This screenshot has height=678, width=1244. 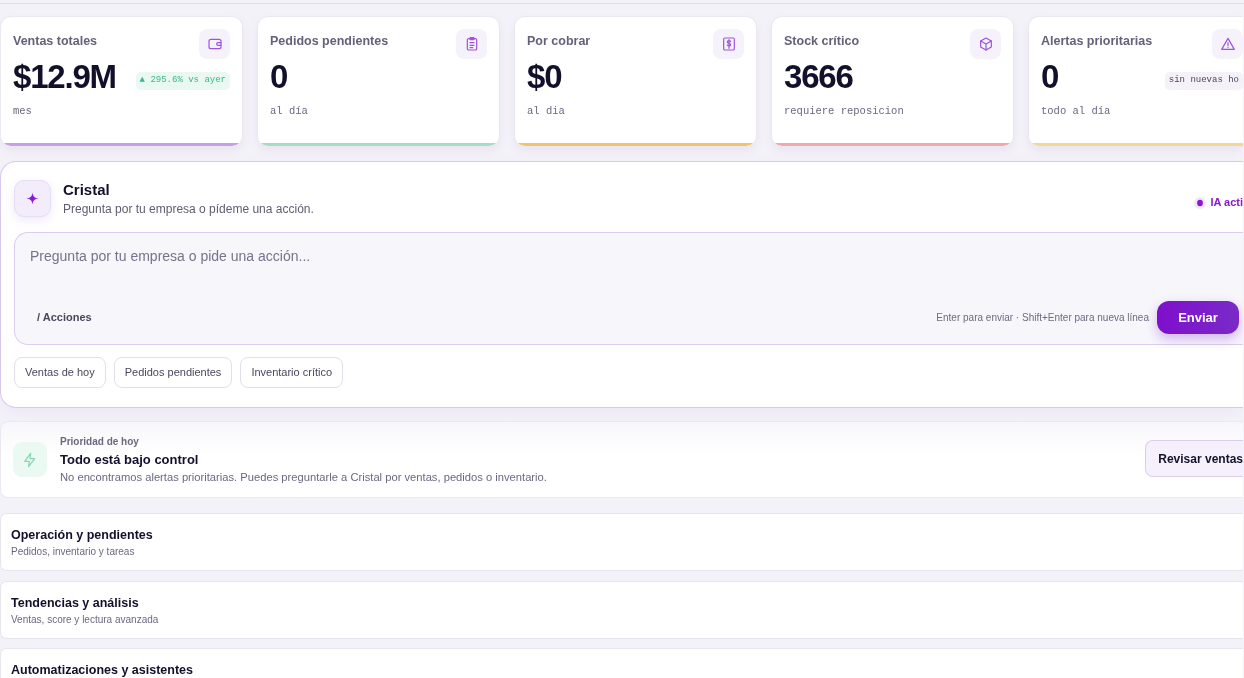 What do you see at coordinates (1198, 317) in the screenshot?
I see `send-button: Enviar` at bounding box center [1198, 317].